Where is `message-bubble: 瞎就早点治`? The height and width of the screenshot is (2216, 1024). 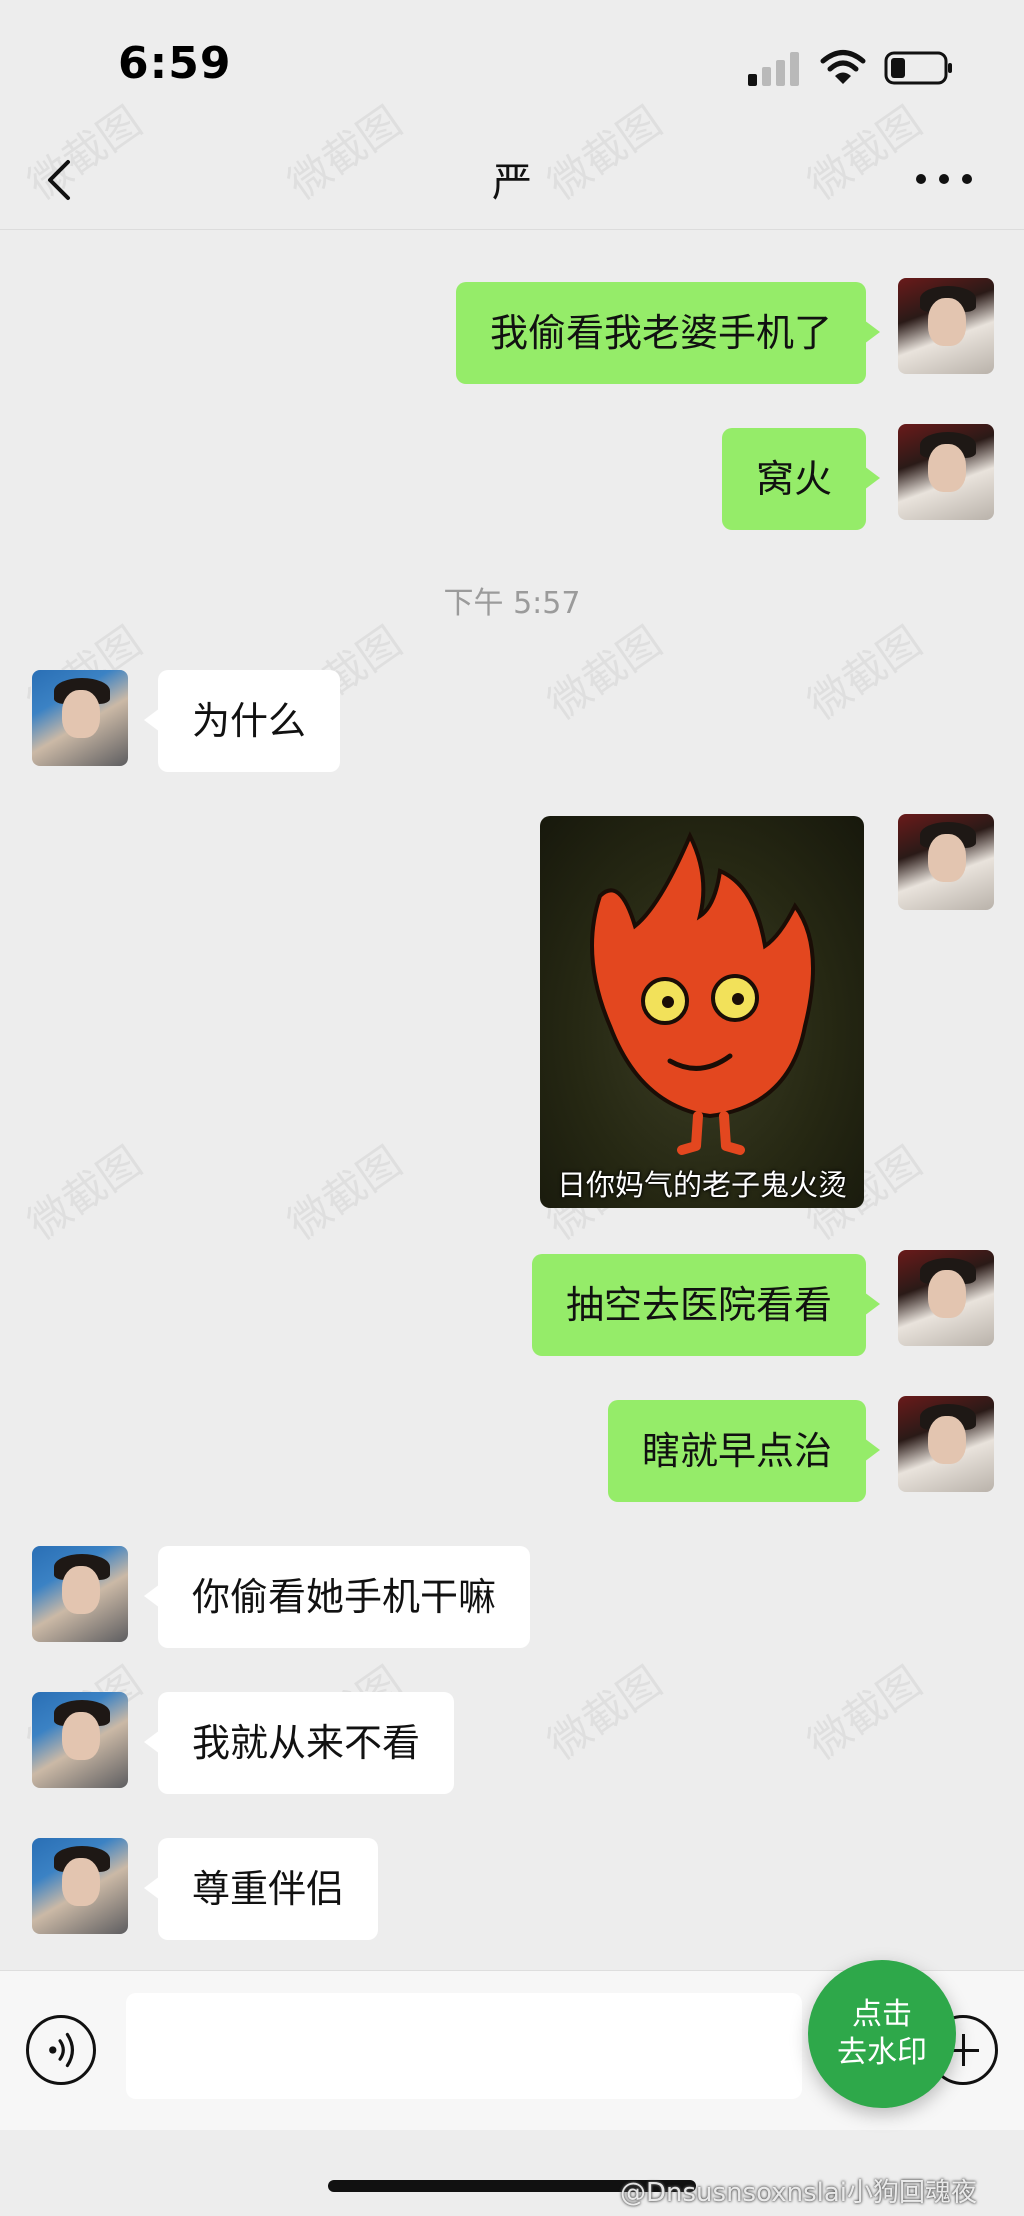
message-bubble: 瞎就早点治 is located at coordinates (744, 1451).